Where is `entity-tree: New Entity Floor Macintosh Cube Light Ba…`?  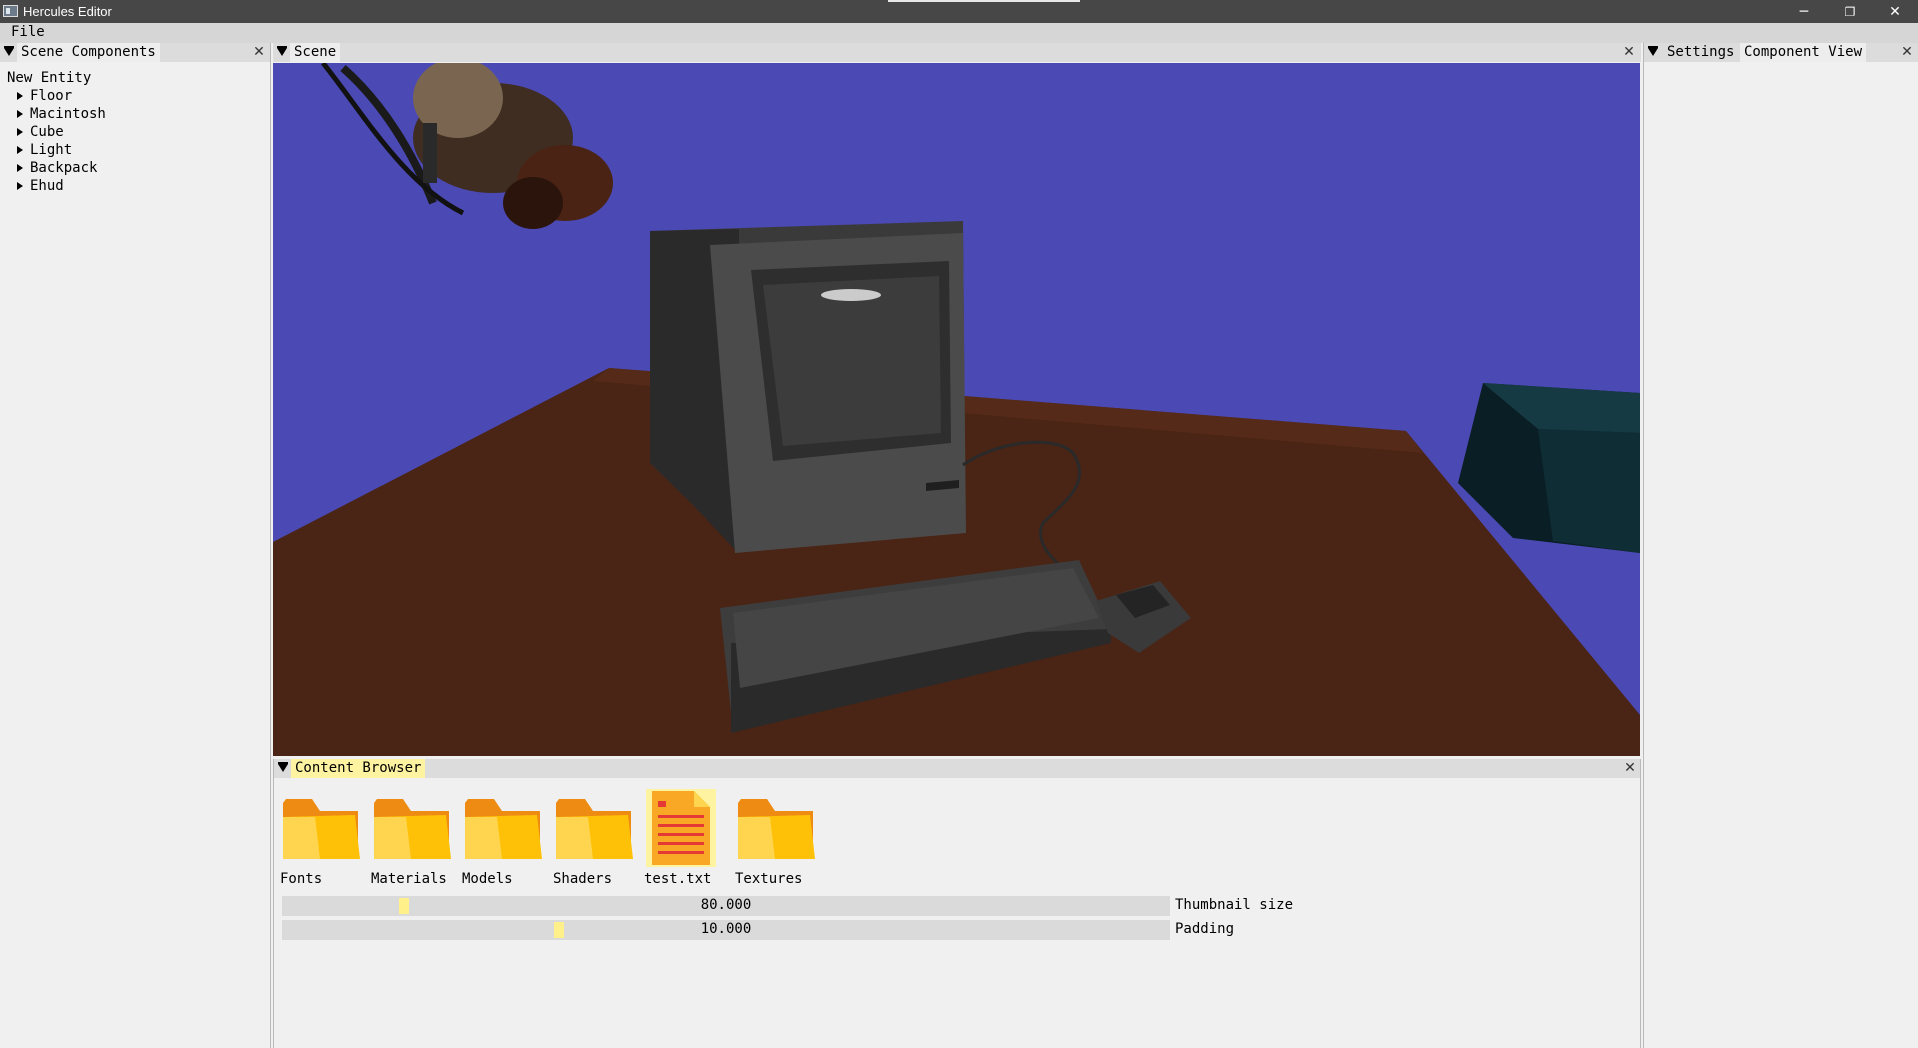 entity-tree: New Entity Floor Macintosh Cube Light Ba… is located at coordinates (56, 132).